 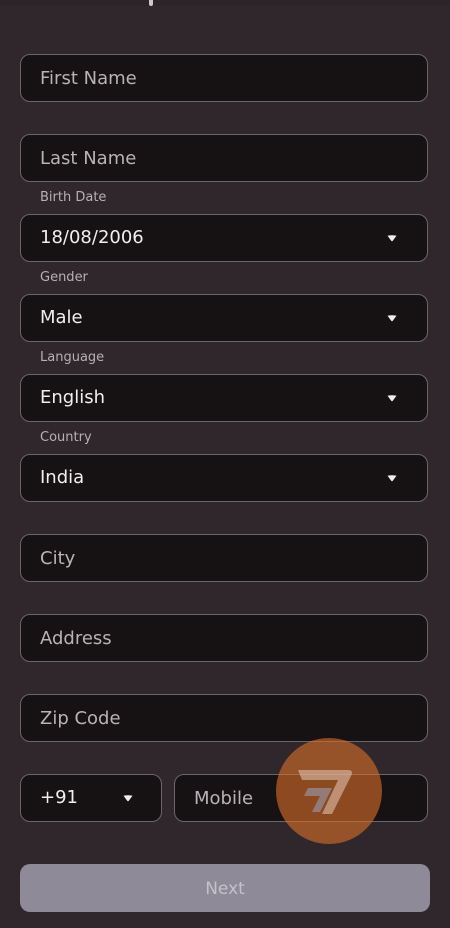 What do you see at coordinates (151, 3) in the screenshot?
I see `top-bar-indicator` at bounding box center [151, 3].